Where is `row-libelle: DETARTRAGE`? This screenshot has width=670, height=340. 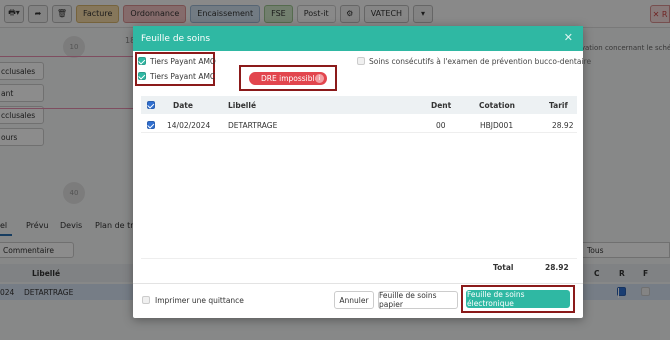
row-libelle: DETARTRAGE is located at coordinates (253, 125).